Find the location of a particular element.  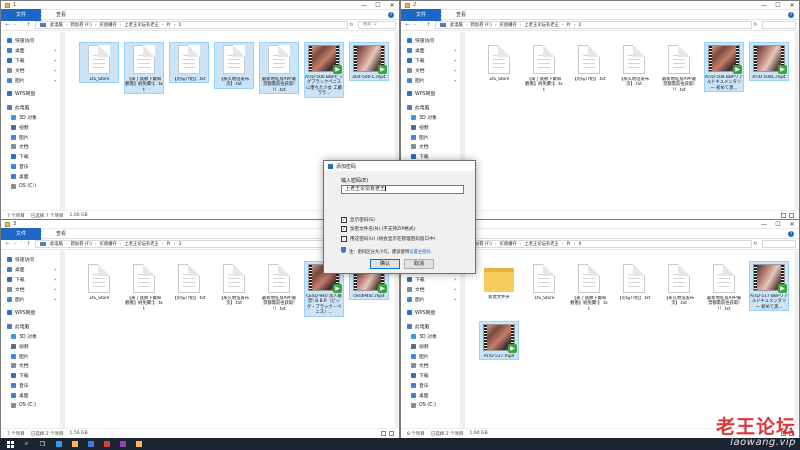

show-password-checkbox: ✓ 显示密码(S) is located at coordinates (358, 220).